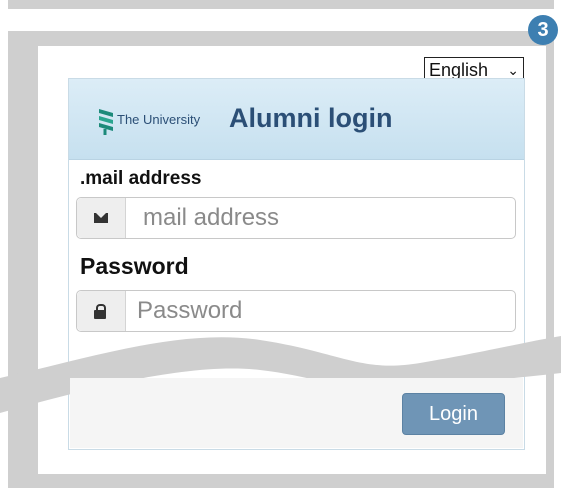 The width and height of the screenshot is (561, 488). I want to click on email-addon, so click(101, 218).